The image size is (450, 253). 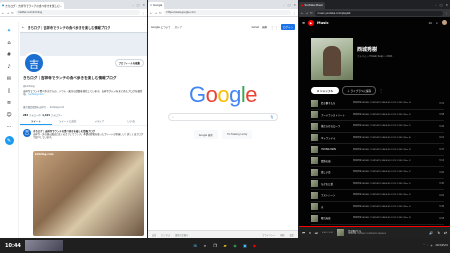 I want to click on track-title: 眠れぬ夜, so click(x=335, y=218).